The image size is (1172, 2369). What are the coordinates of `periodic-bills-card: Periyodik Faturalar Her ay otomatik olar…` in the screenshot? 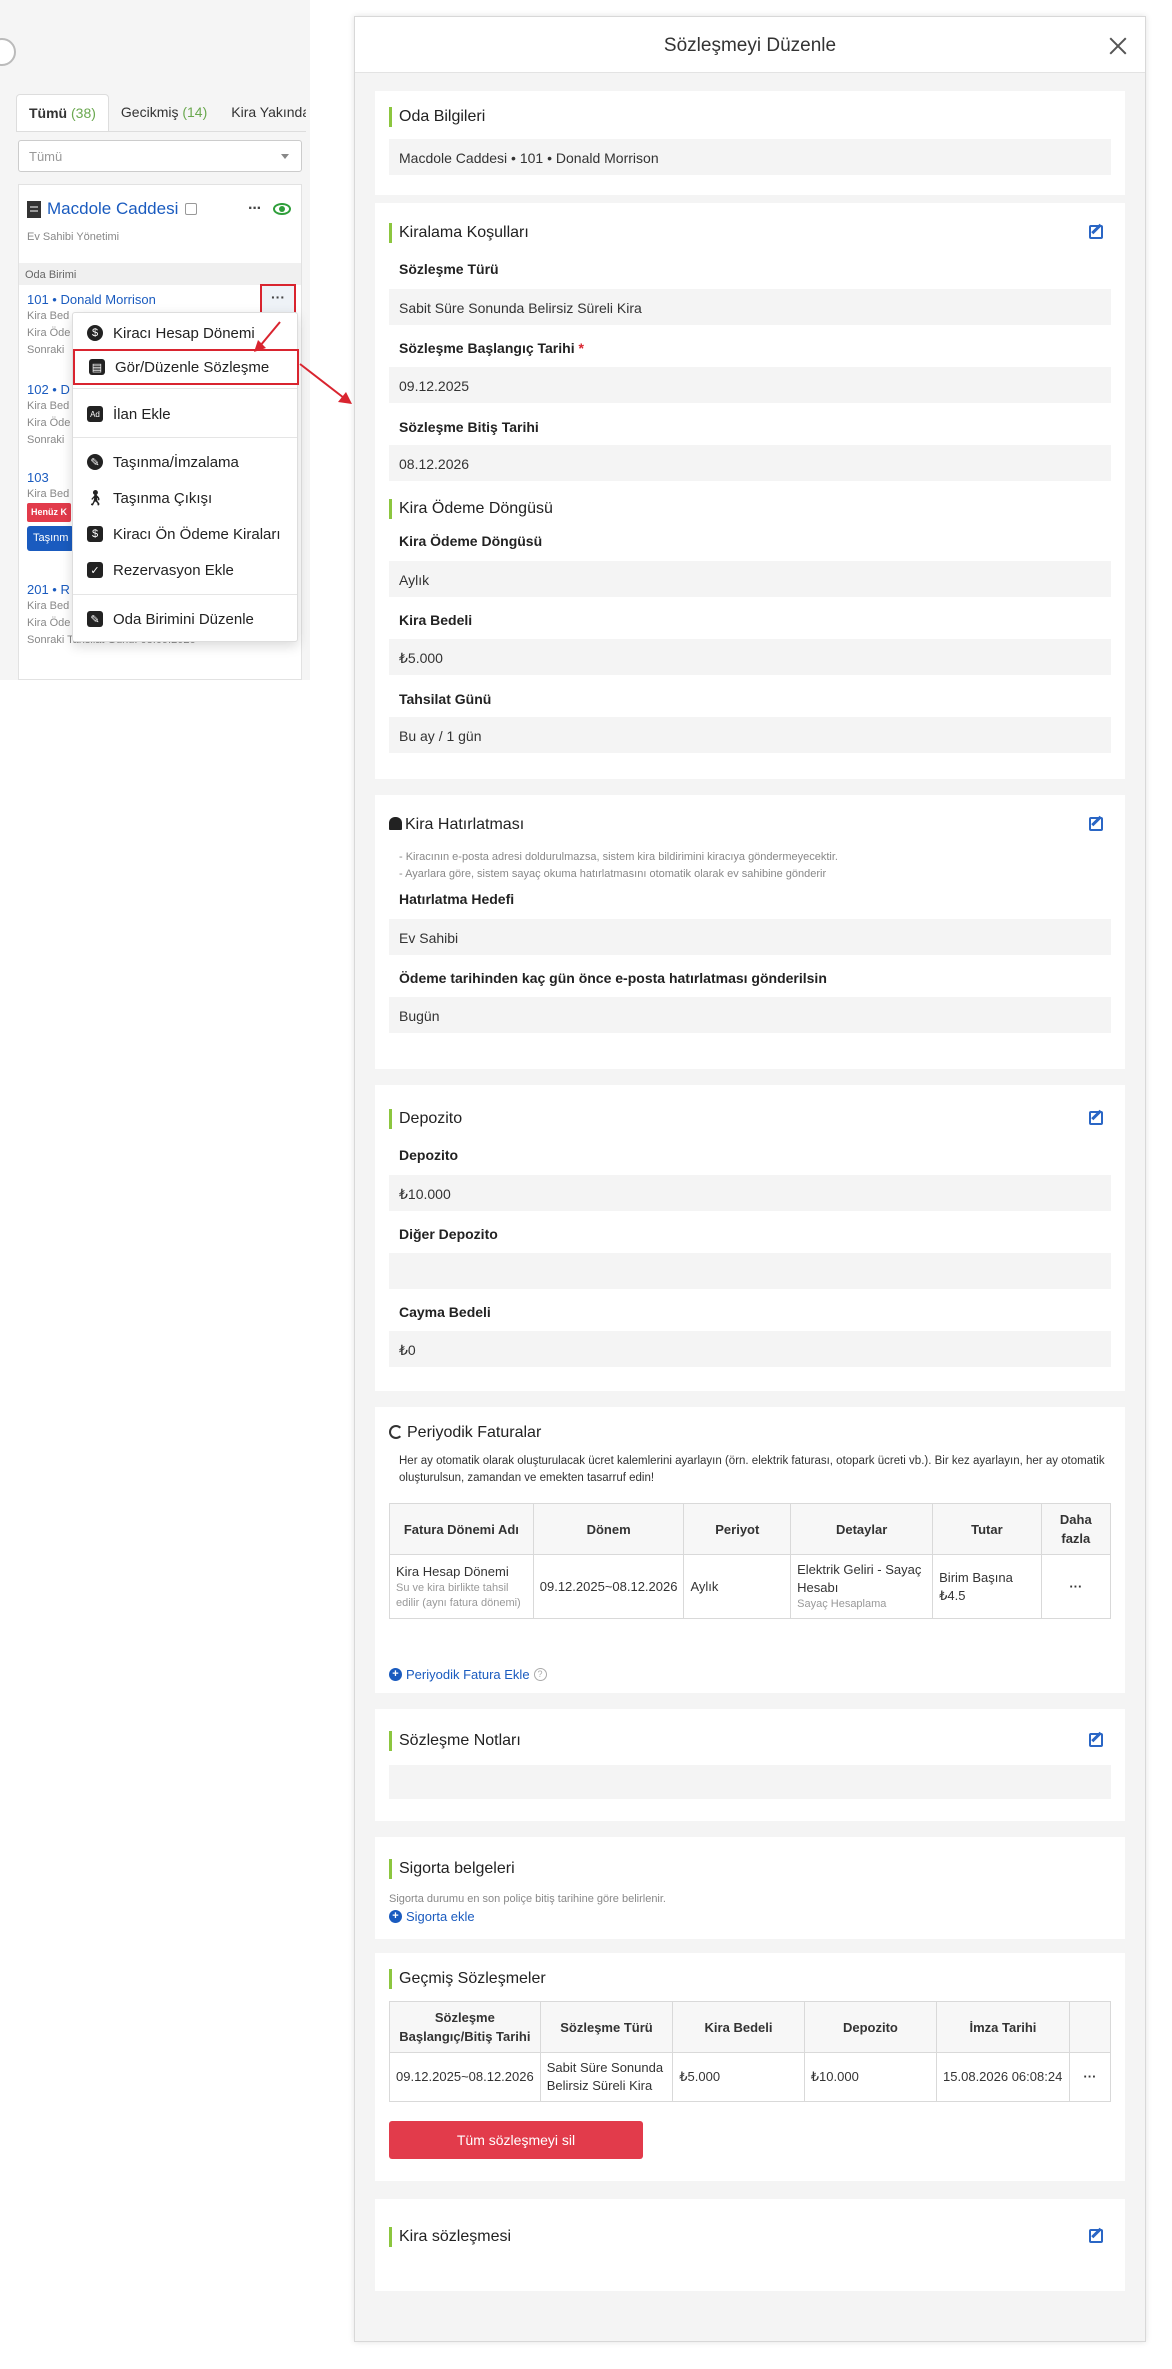 It's located at (750, 1550).